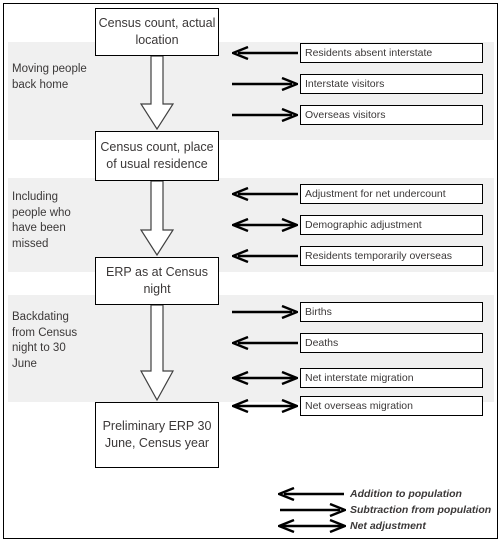 Image resolution: width=502 pixels, height=542 pixels. I want to click on legend-row-subtraction: Subtraction from population, so click(385, 510).